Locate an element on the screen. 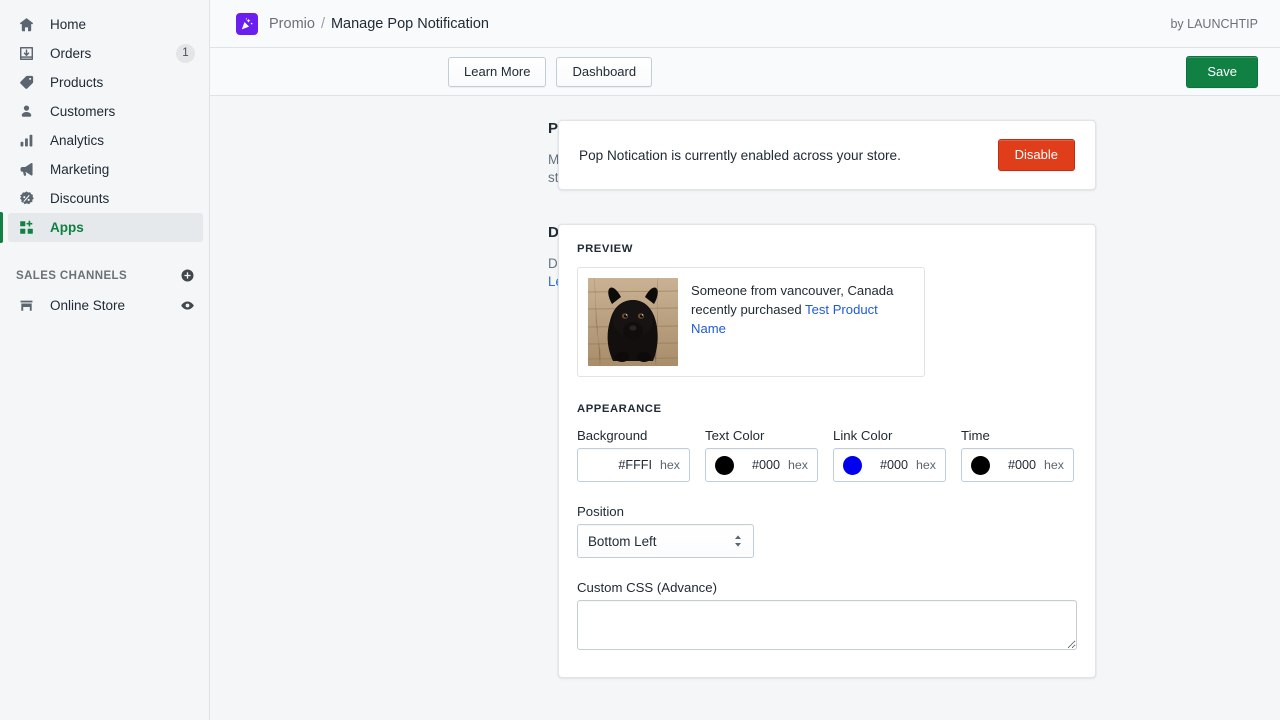 This screenshot has height=720, width=1280. party-popper-icon is located at coordinates (247, 23).